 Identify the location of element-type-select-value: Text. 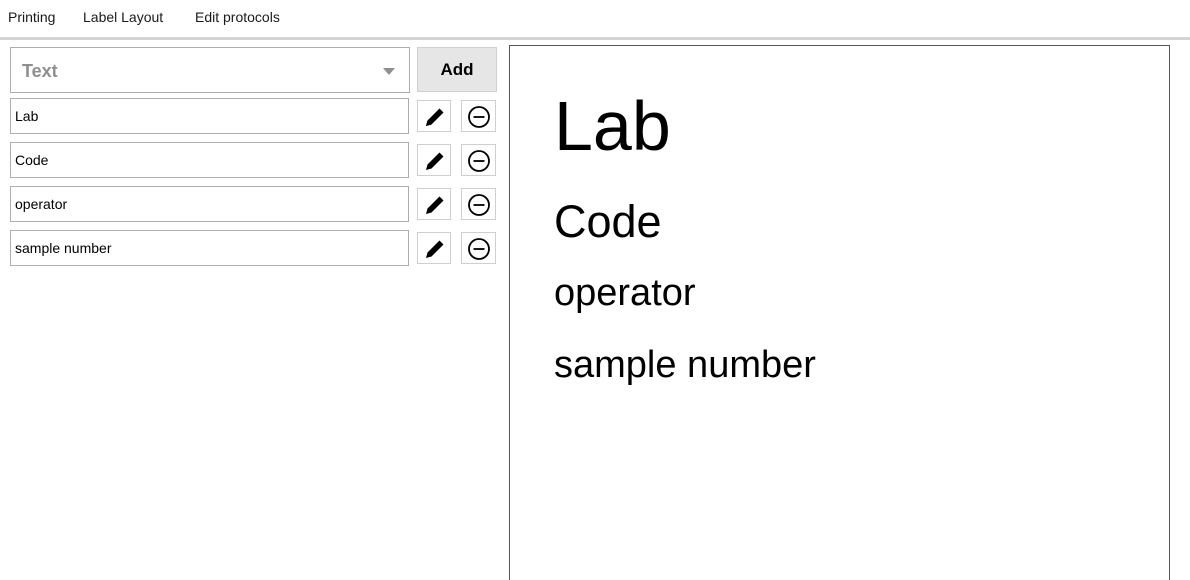
(40, 71).